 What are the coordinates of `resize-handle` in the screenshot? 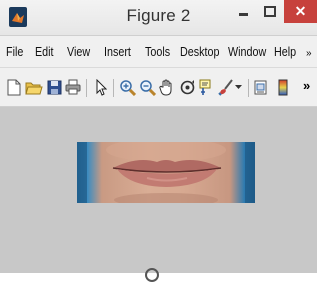 It's located at (152, 275).